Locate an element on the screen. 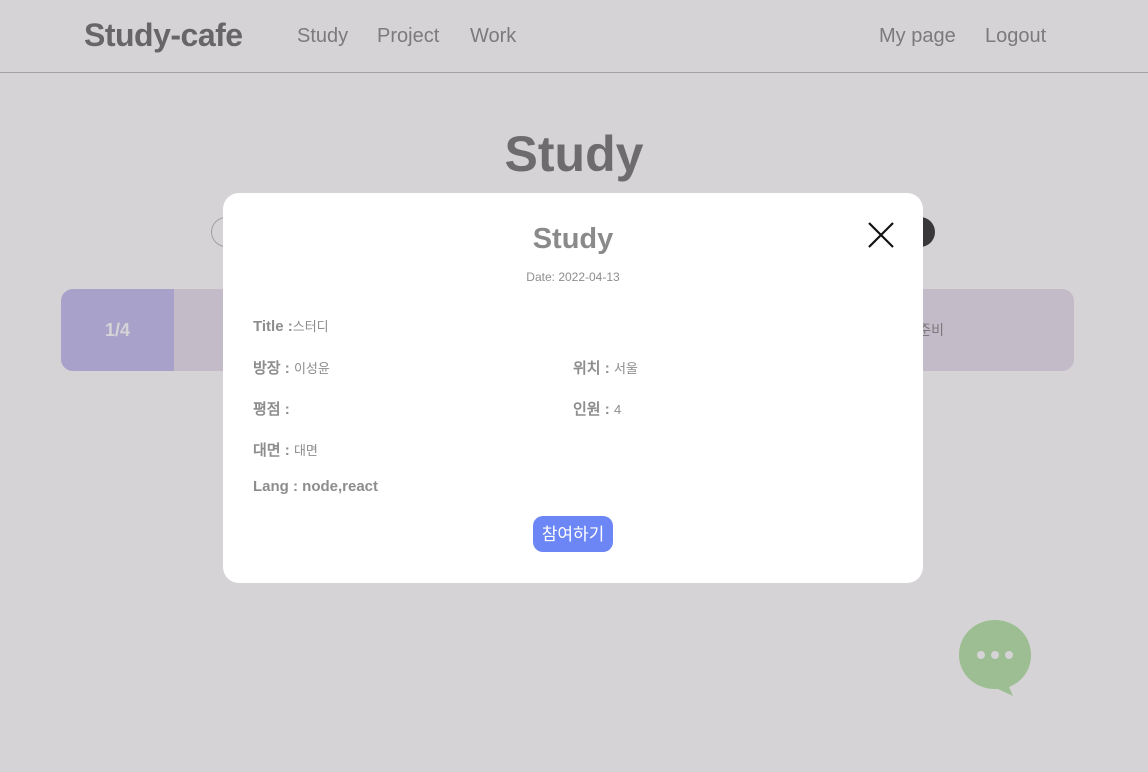 Image resolution: width=1148 pixels, height=772 pixels. field-location-label: 위치 : is located at coordinates (593, 368).